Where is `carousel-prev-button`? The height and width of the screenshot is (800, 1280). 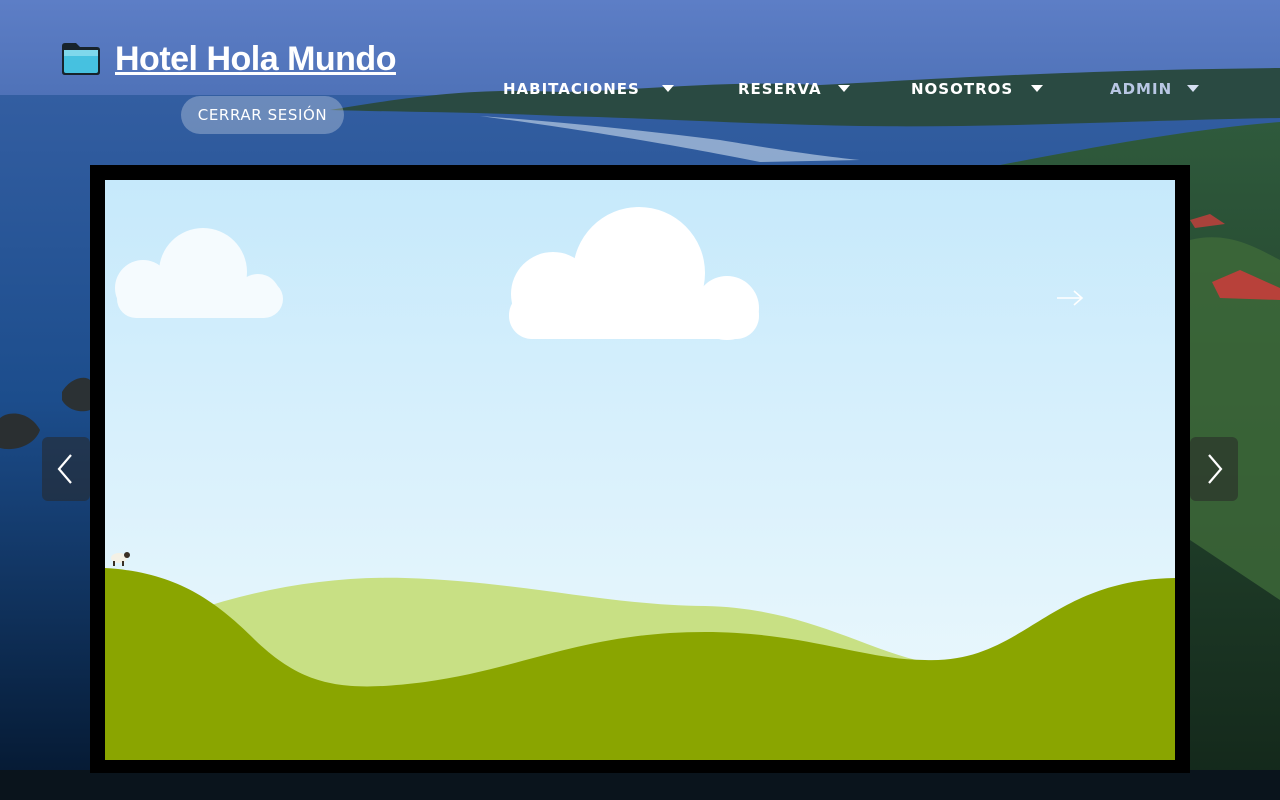
carousel-prev-button is located at coordinates (66, 469).